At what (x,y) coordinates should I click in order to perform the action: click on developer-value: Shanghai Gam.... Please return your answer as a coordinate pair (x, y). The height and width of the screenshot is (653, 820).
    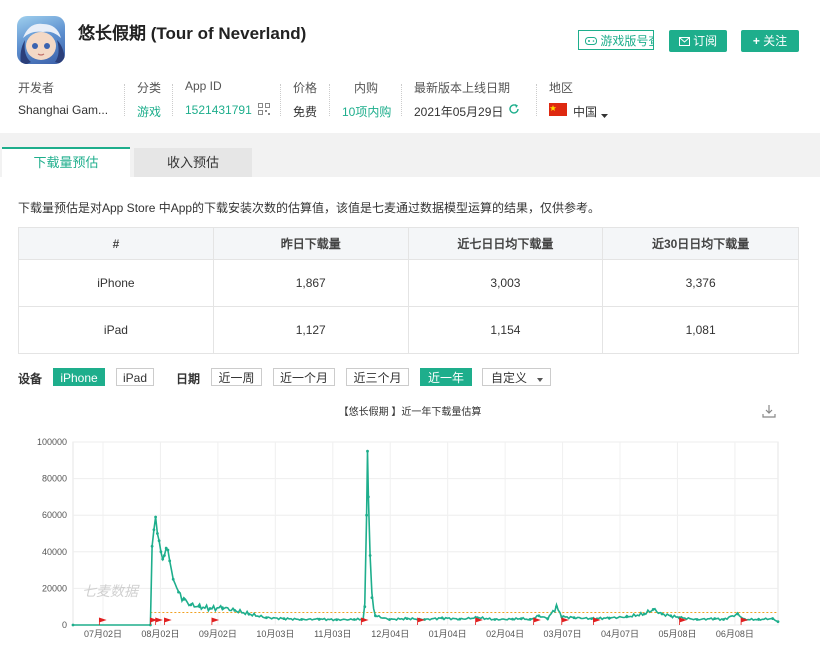
    Looking at the image, I should click on (66, 110).